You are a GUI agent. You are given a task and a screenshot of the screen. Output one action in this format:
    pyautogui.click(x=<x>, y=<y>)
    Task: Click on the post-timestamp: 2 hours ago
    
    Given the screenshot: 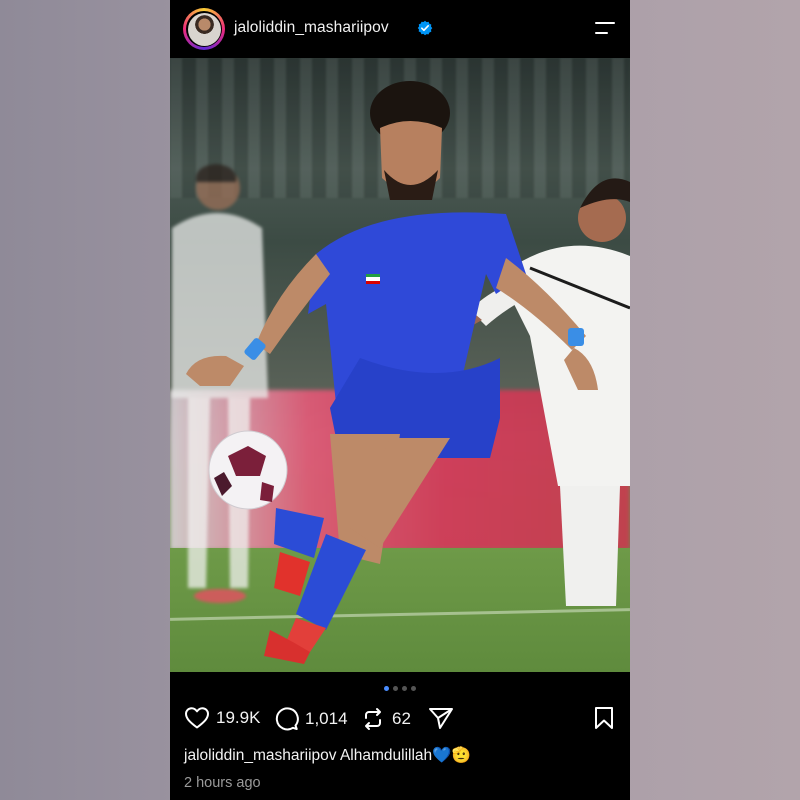 What is the action you would take?
    pyautogui.click(x=222, y=783)
    